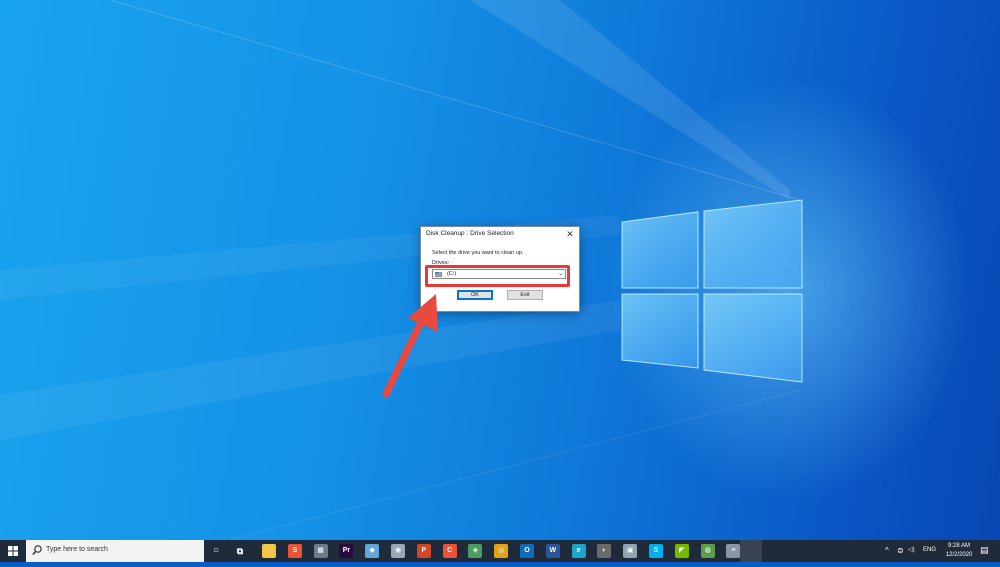 The image size is (1000, 567). What do you see at coordinates (712, 291) in the screenshot?
I see `windows-logo-icon` at bounding box center [712, 291].